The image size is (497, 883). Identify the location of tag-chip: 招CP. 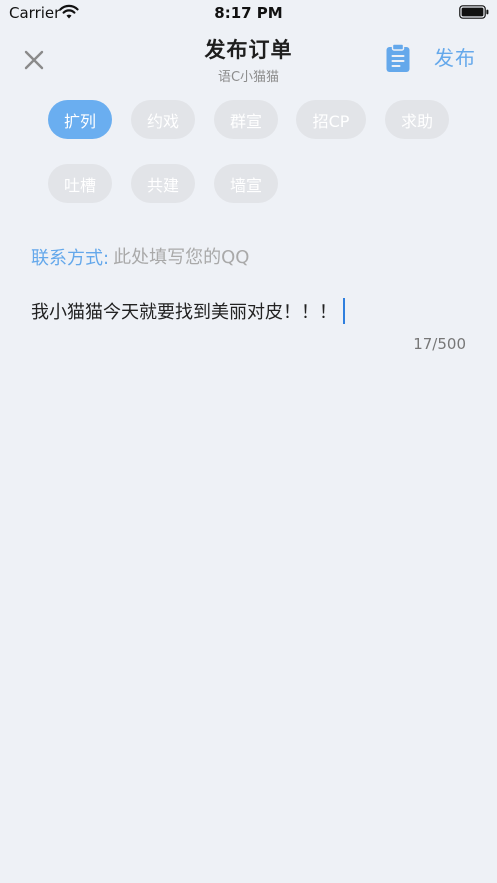
(331, 119).